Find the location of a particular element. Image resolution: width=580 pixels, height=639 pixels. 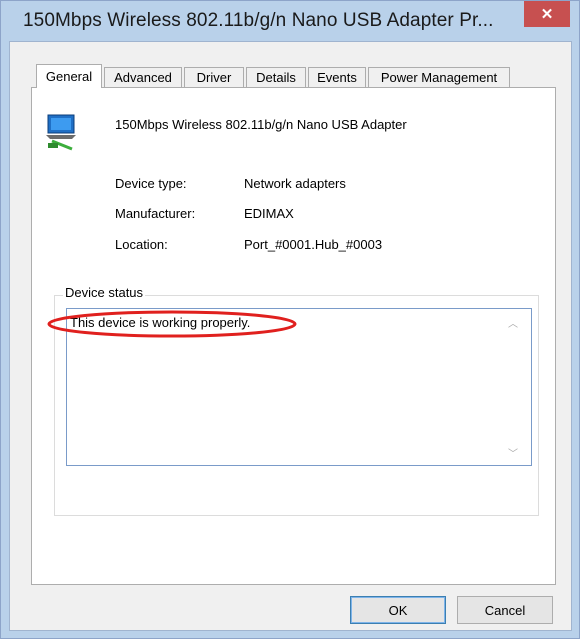

close-icon: ✕ is located at coordinates (547, 14).